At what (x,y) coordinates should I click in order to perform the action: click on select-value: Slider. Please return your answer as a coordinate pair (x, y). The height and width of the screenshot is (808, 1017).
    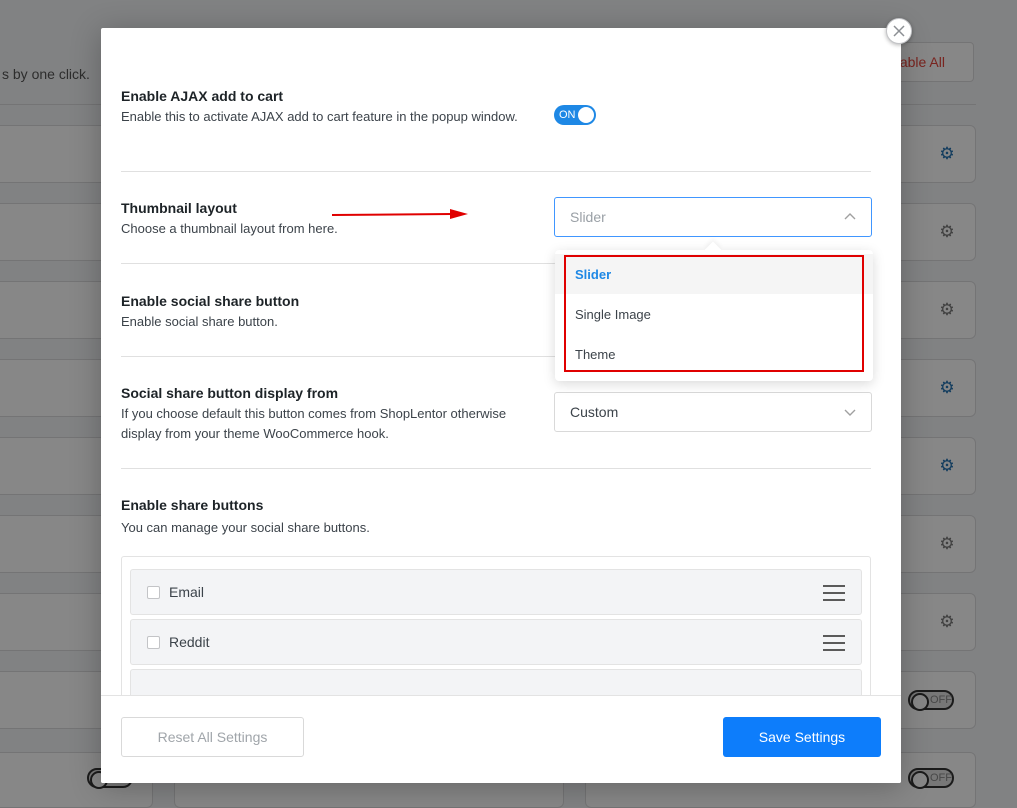
    Looking at the image, I should click on (588, 217).